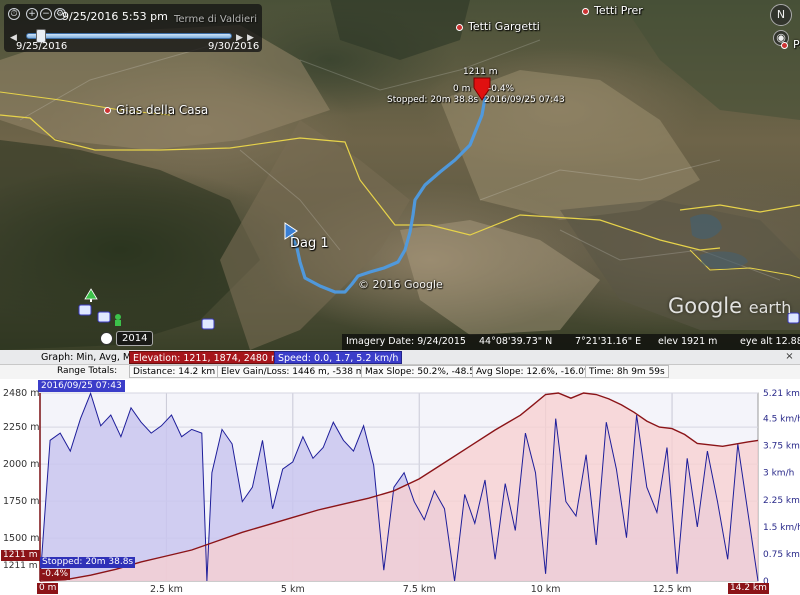 This screenshot has width=800, height=595. I want to click on copyright: © 2016 Google, so click(400, 284).